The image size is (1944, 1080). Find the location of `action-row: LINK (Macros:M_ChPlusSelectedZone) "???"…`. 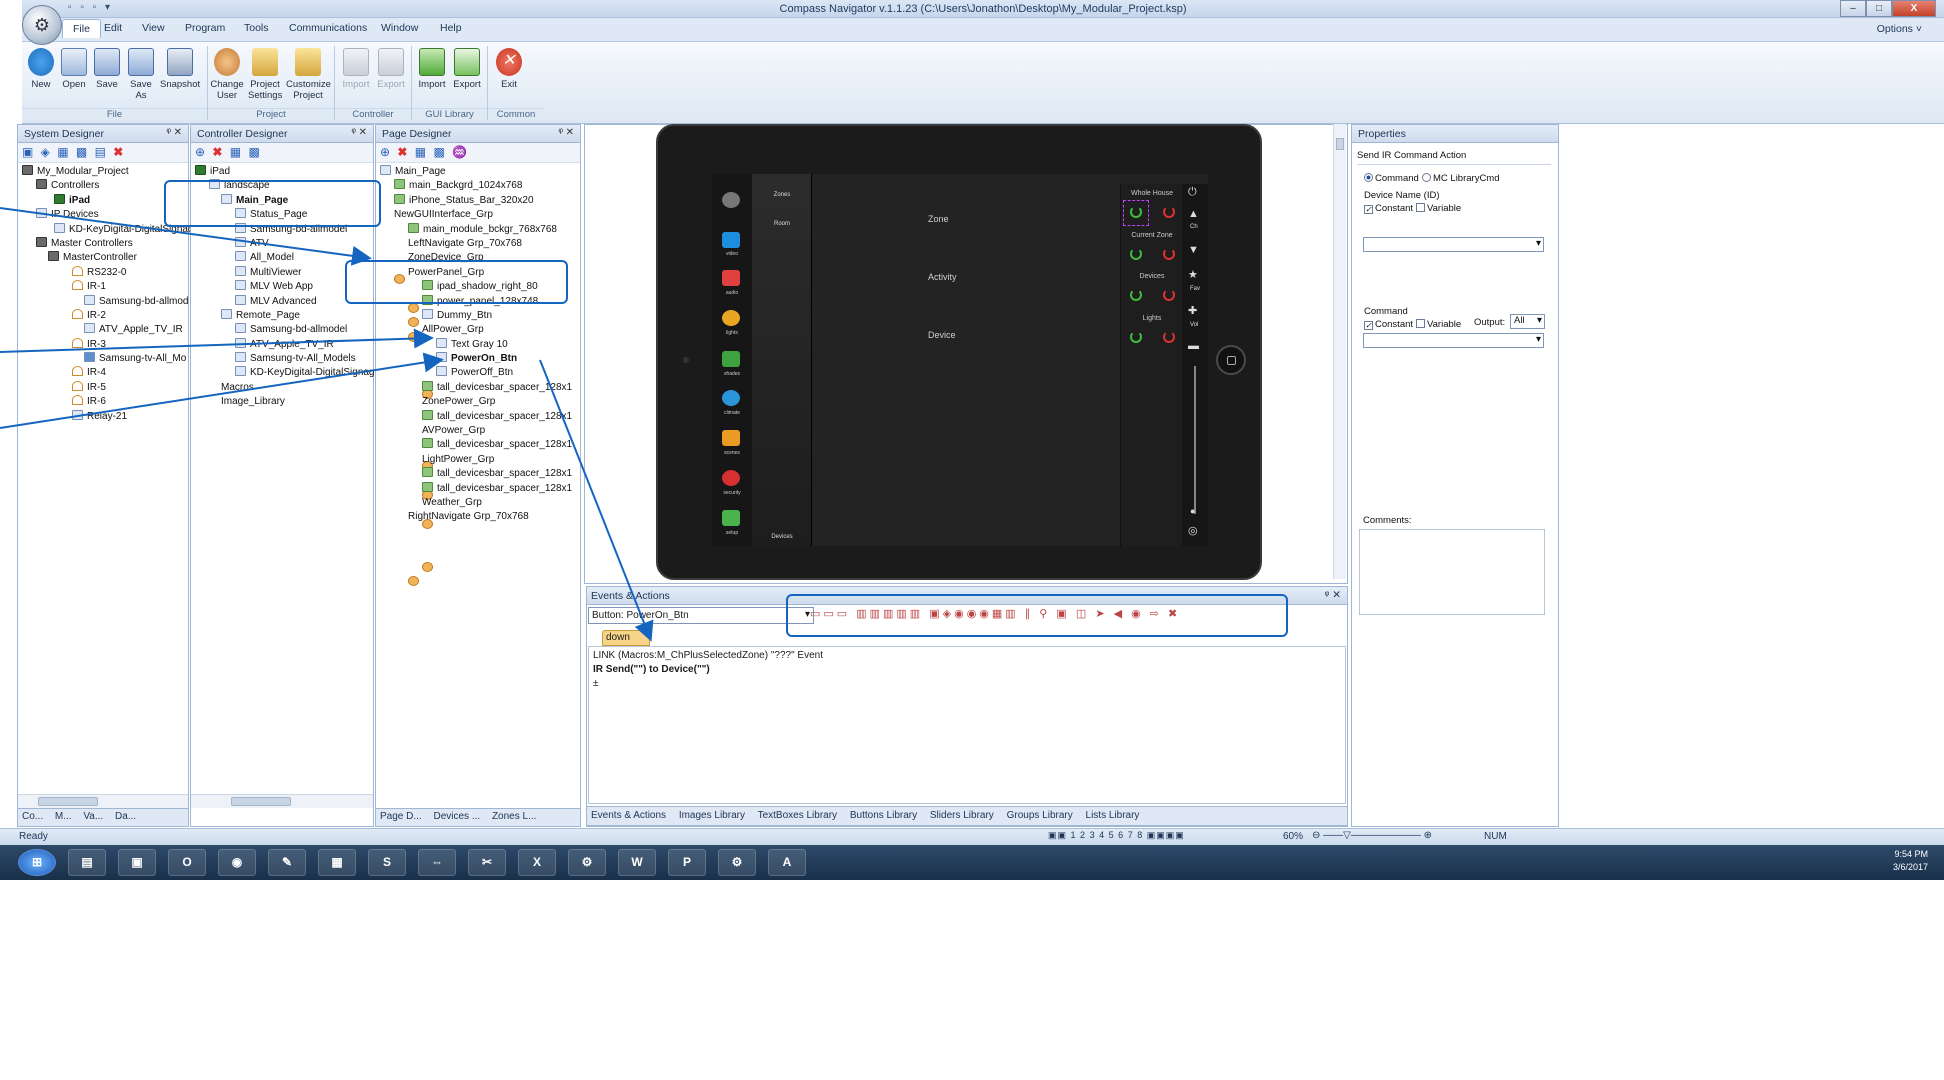

action-row: LINK (Macros:M_ChPlusSelectedZone) "???"… is located at coordinates (967, 656).